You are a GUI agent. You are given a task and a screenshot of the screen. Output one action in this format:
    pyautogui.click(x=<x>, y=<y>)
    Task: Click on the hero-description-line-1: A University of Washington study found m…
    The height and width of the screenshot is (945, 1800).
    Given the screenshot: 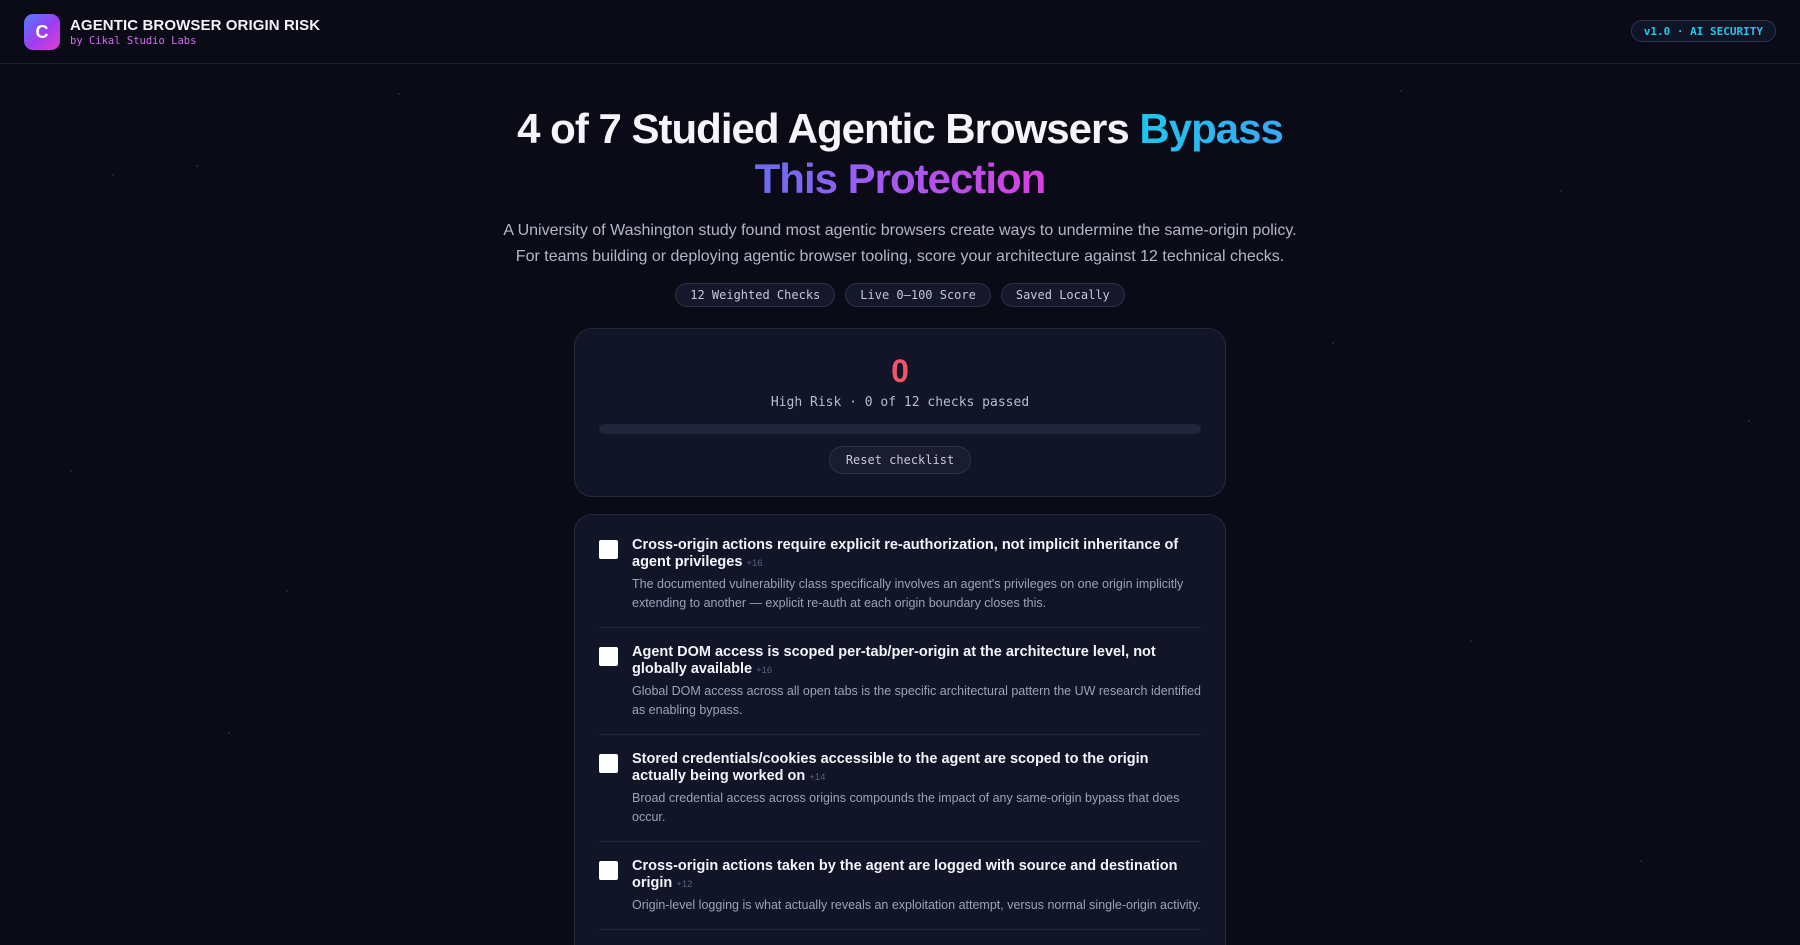 What is the action you would take?
    pyautogui.click(x=900, y=230)
    